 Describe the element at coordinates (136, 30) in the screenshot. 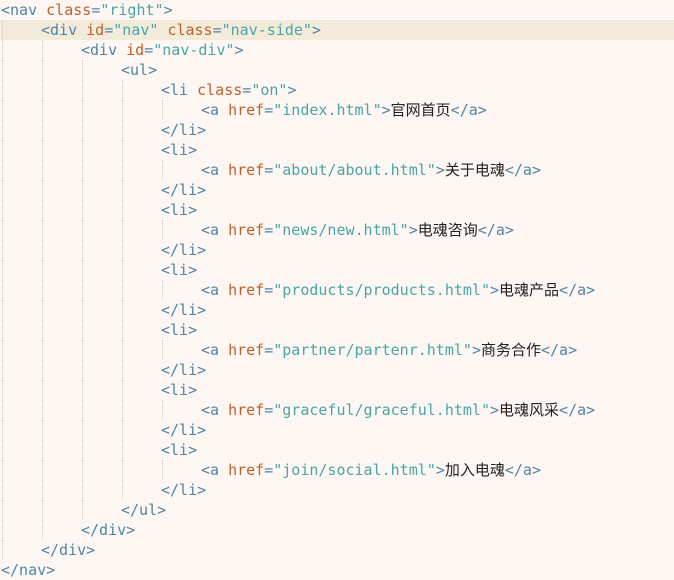

I see `code-token-val: "nav"` at that location.